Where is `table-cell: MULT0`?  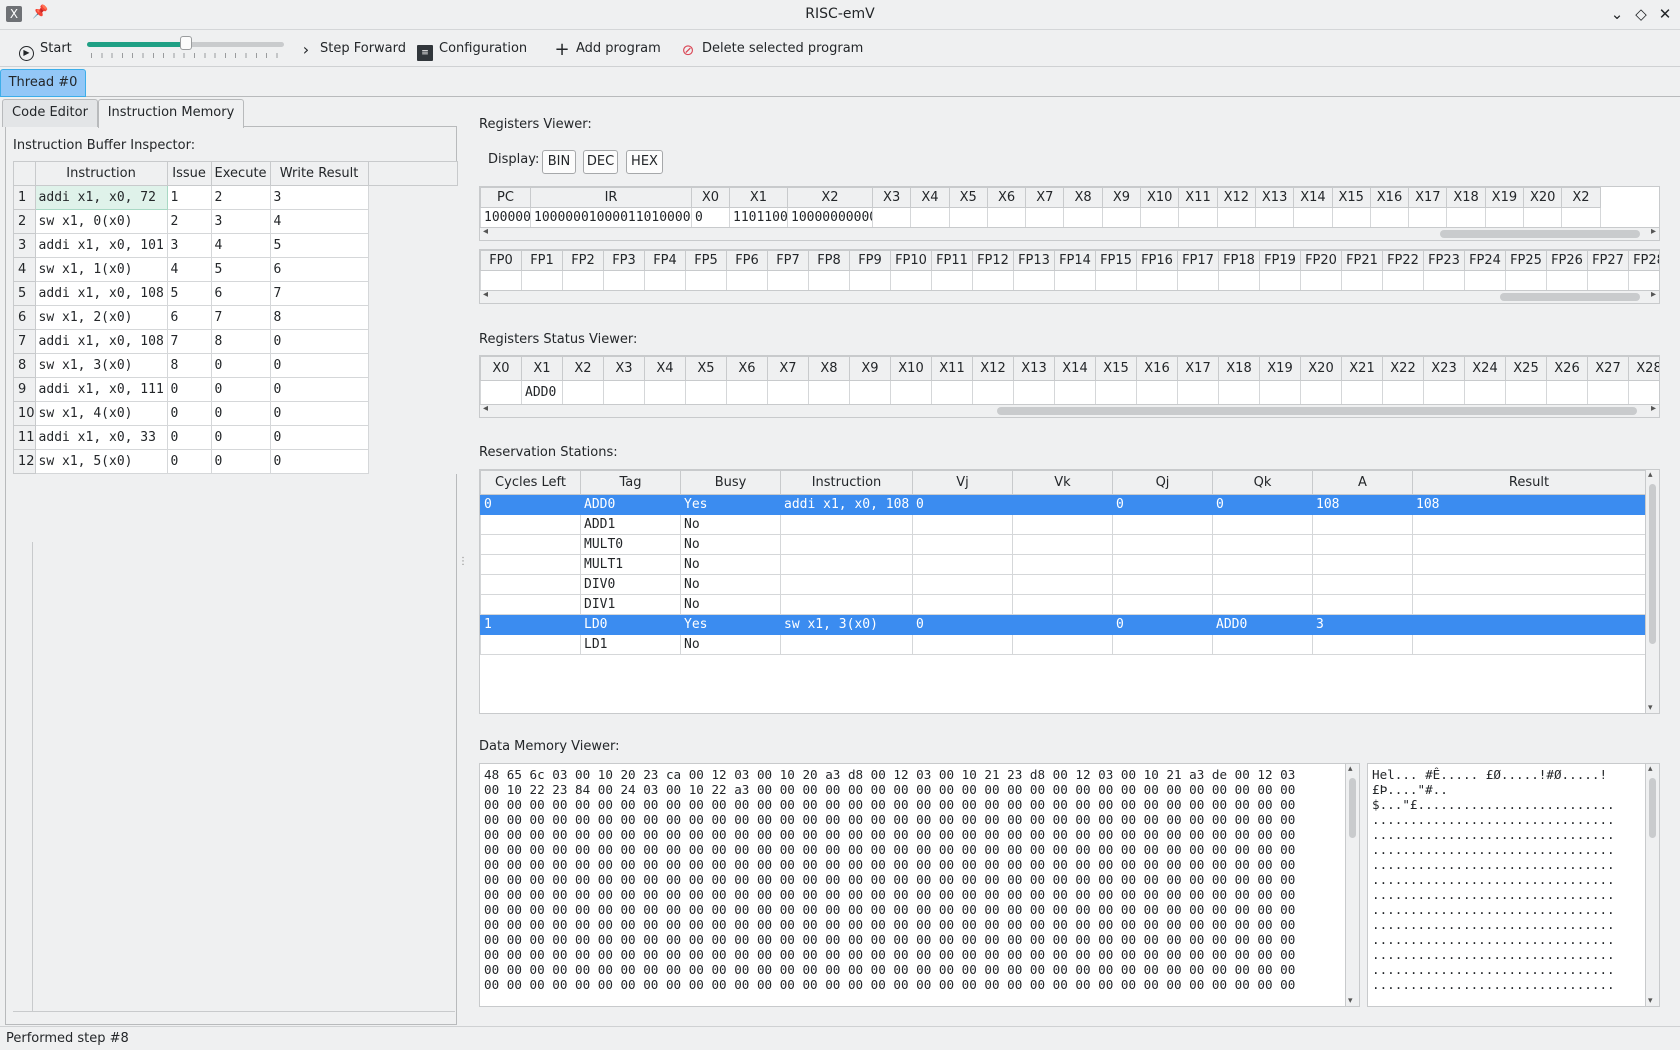 table-cell: MULT0 is located at coordinates (630, 544).